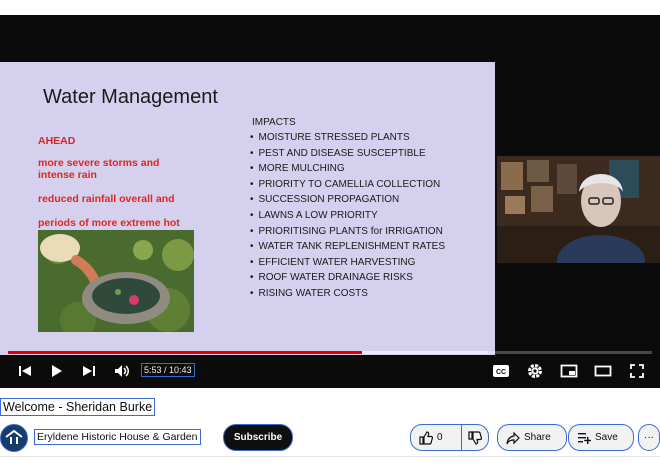  What do you see at coordinates (330, 456) in the screenshot?
I see `divider` at bounding box center [330, 456].